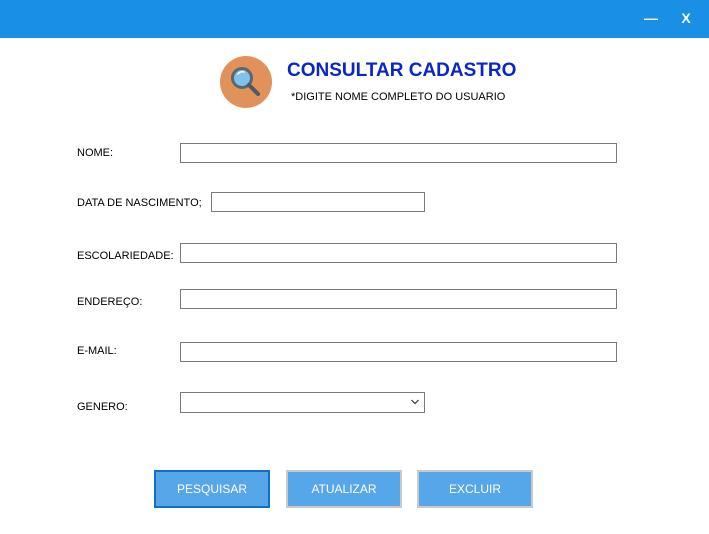 Image resolution: width=709 pixels, height=534 pixels. Describe the element at coordinates (475, 489) in the screenshot. I see `excluir-button: EXCLUIR` at that location.